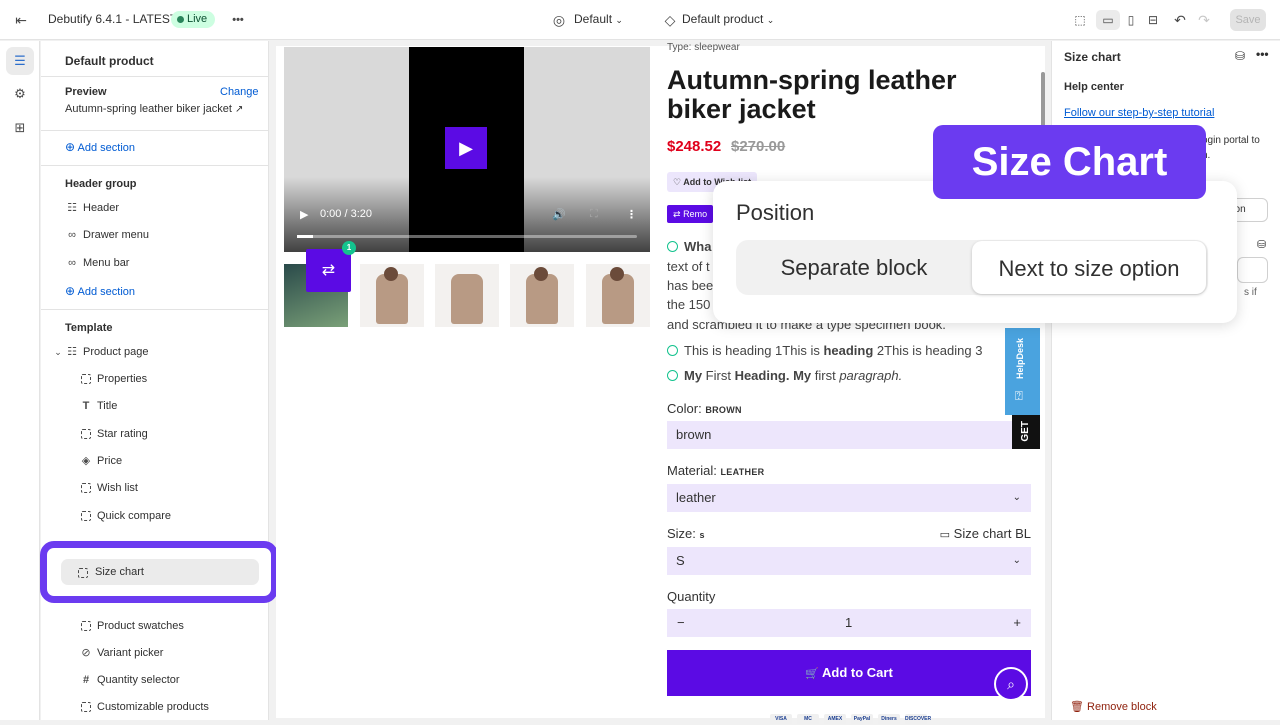 The height and width of the screenshot is (725, 1280). I want to click on block-wish-list: Wish list, so click(177, 489).